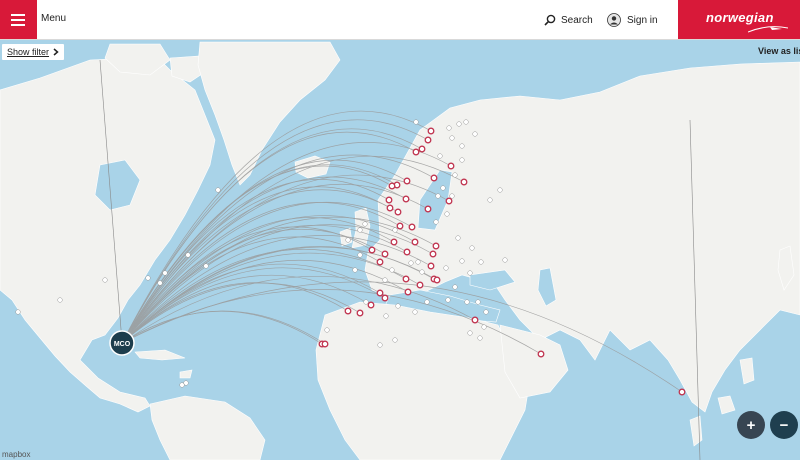 This screenshot has width=800, height=460. I want to click on search-link: Search, so click(568, 20).